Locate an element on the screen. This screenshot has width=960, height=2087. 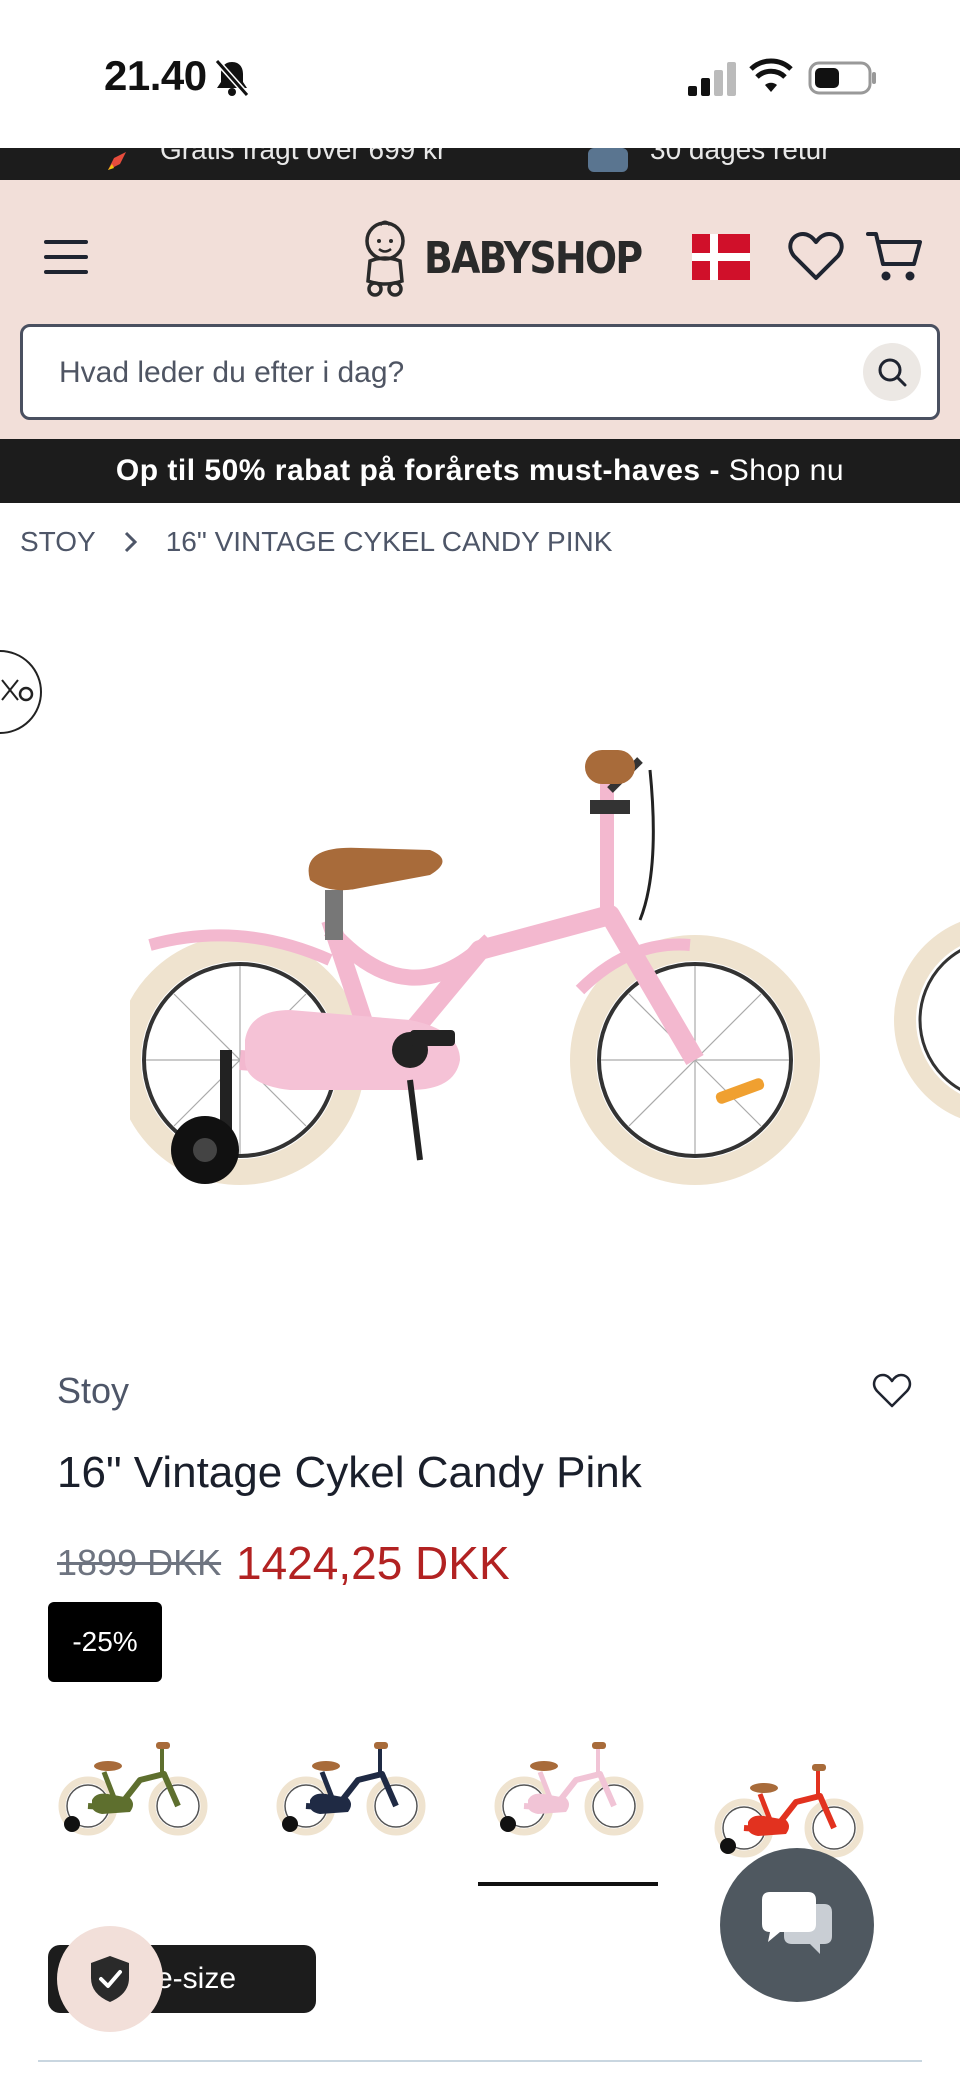
sale-banner-link: Shop nu is located at coordinates (786, 470).